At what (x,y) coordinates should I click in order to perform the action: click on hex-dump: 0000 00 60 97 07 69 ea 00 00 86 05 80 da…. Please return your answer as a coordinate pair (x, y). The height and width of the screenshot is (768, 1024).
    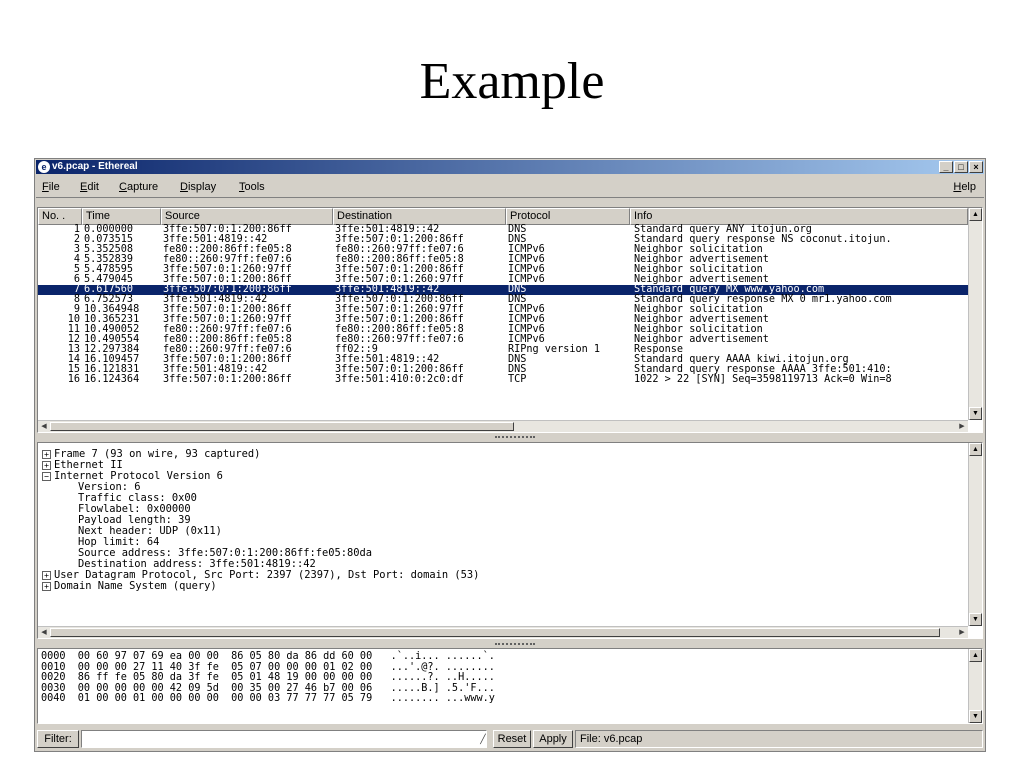
    Looking at the image, I should click on (268, 678).